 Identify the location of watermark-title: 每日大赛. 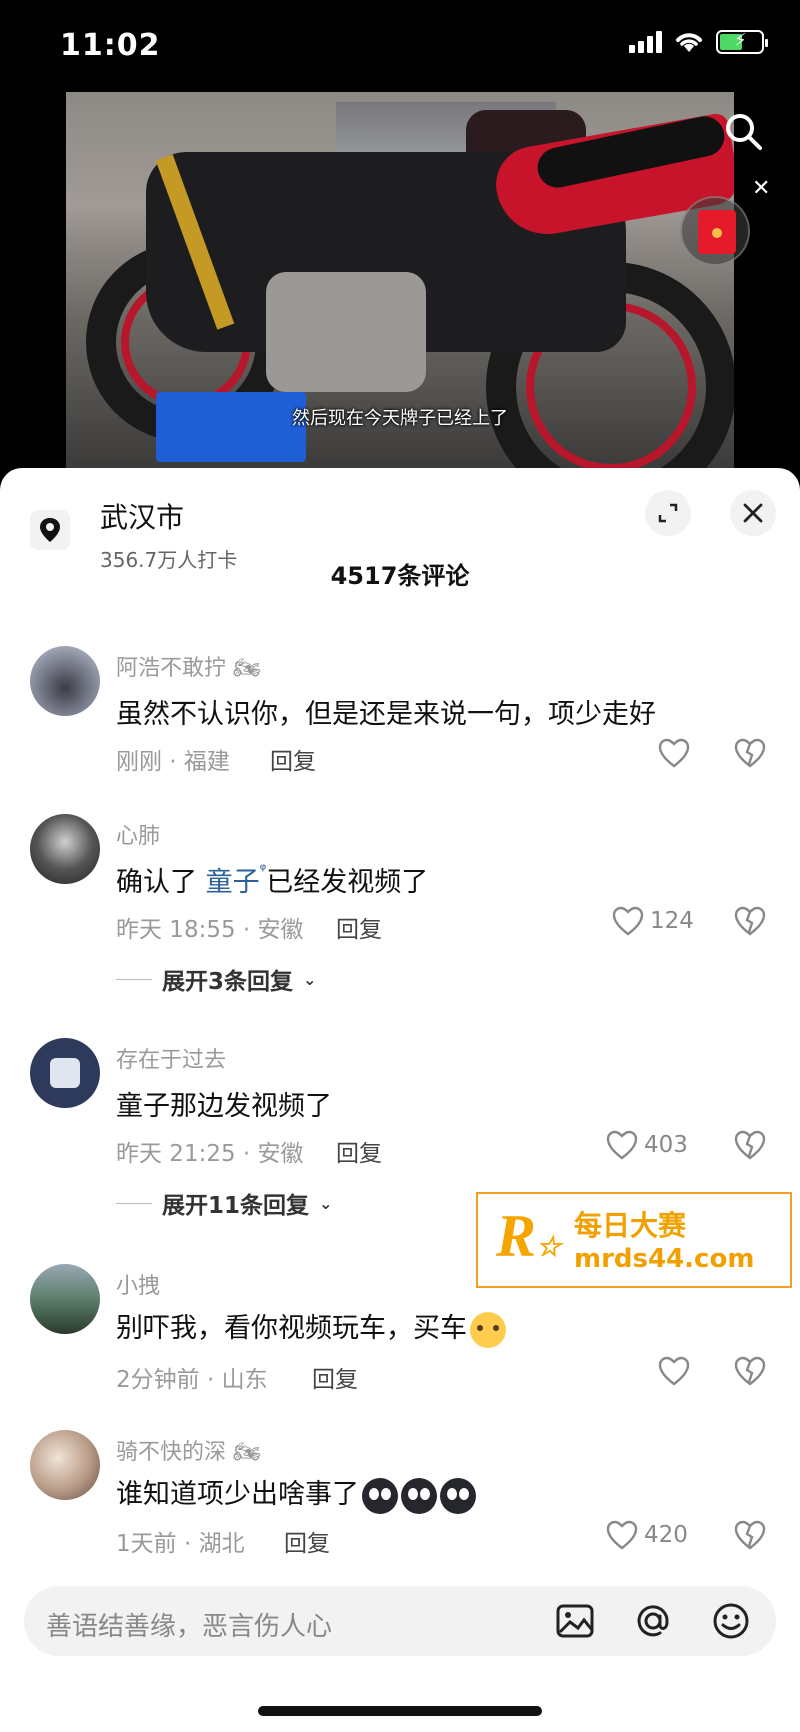
(630, 1225).